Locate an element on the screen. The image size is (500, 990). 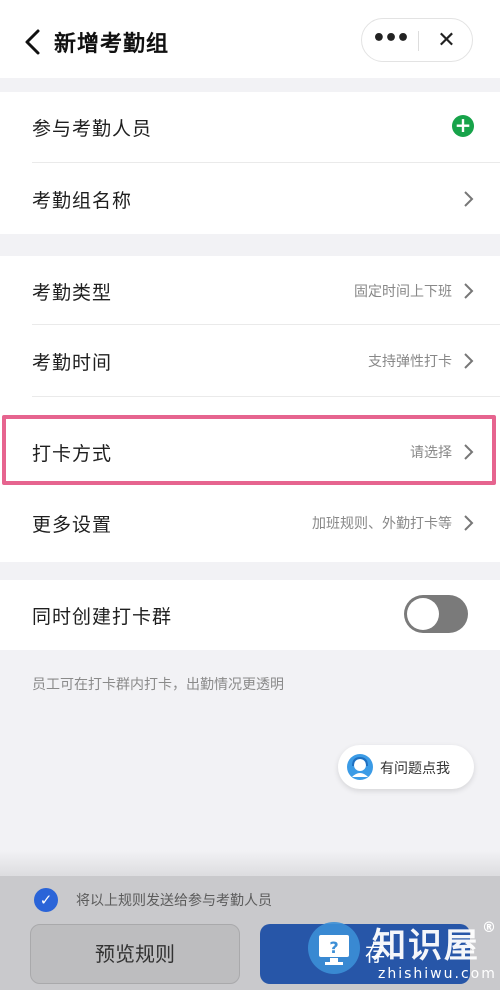
more-menu-button: ••• is located at coordinates (390, 41).